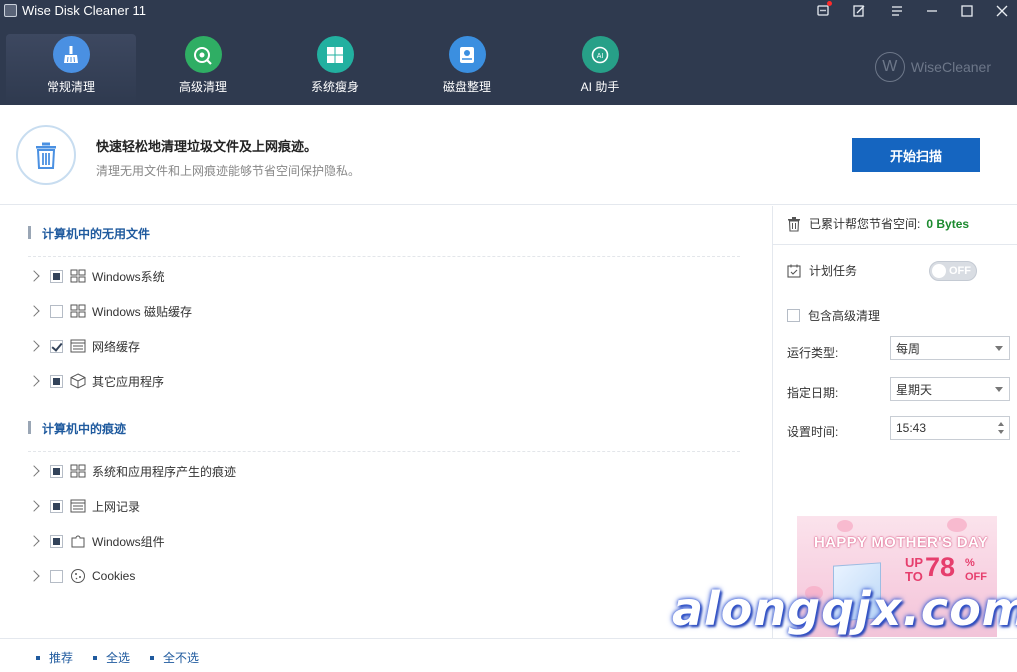  What do you see at coordinates (78, 541) in the screenshot?
I see `puzzle-icon` at bounding box center [78, 541].